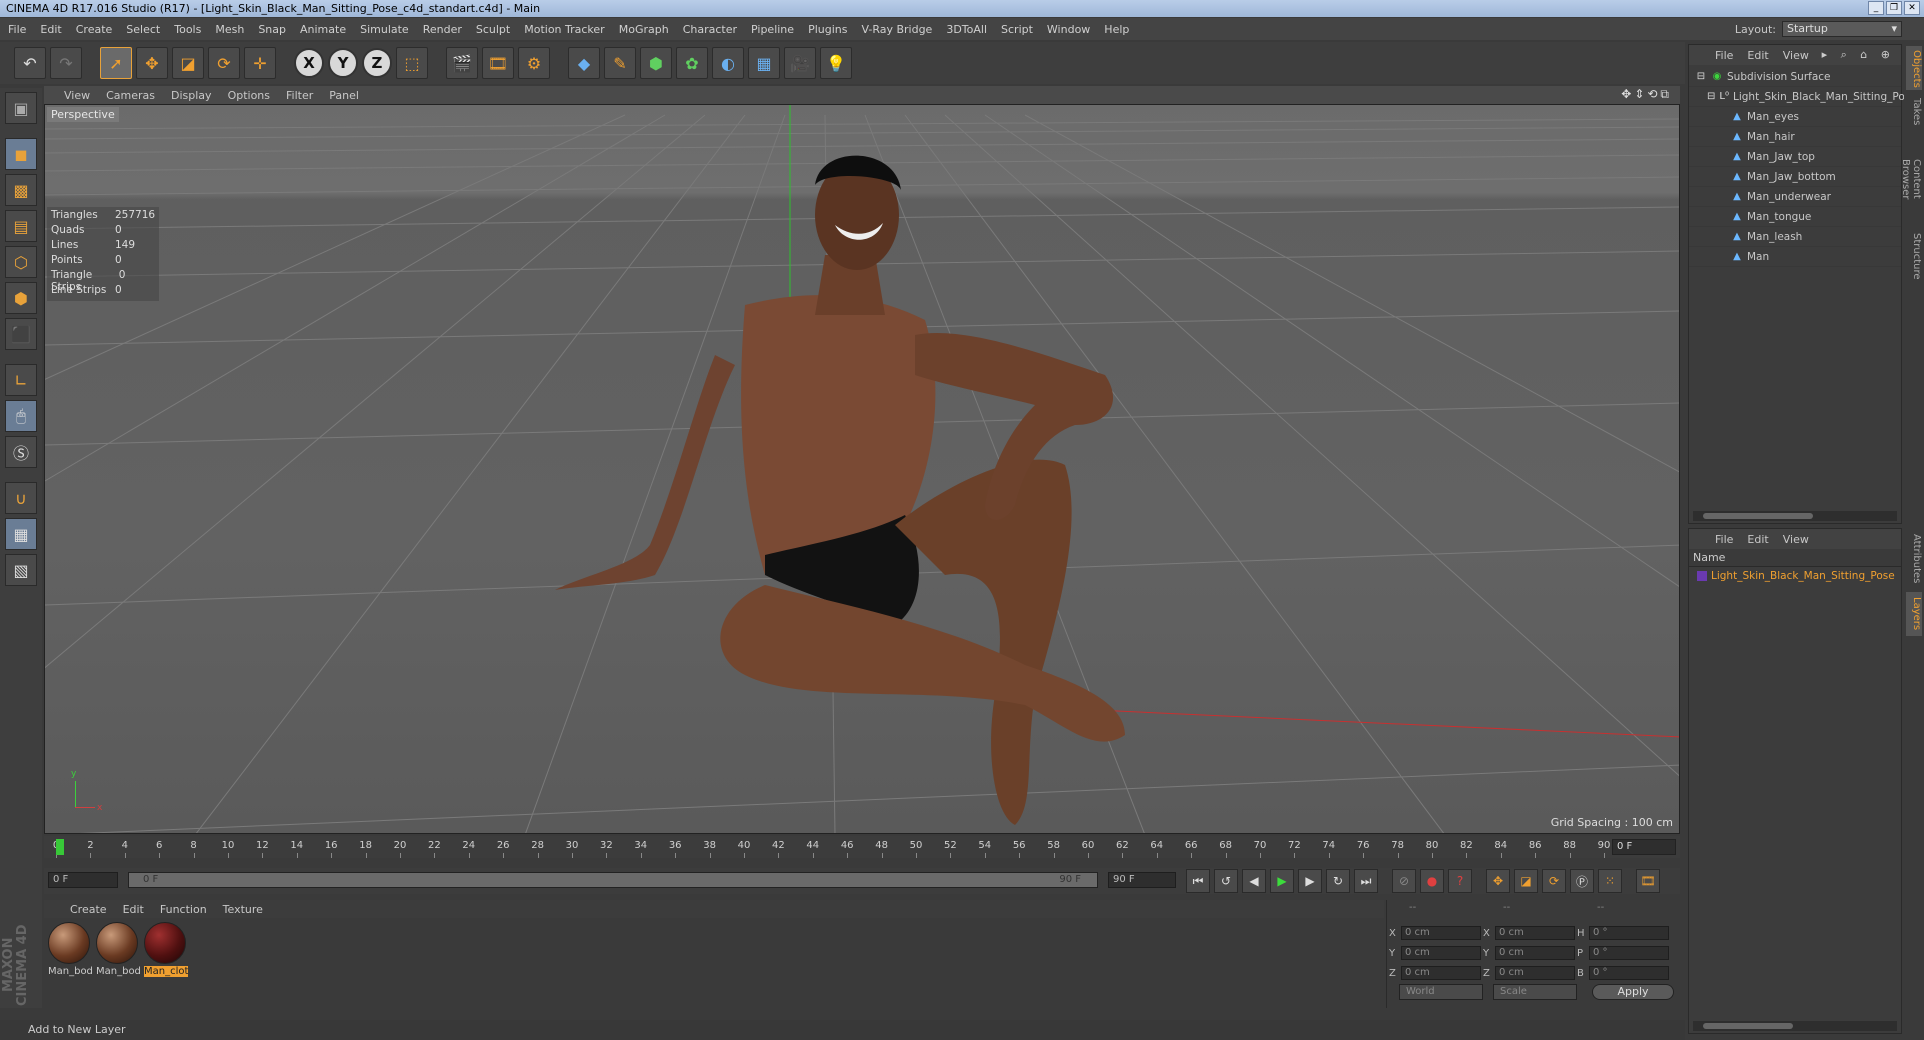 The height and width of the screenshot is (1040, 1924). I want to click on recent-tool-icon: ✛, so click(260, 63).